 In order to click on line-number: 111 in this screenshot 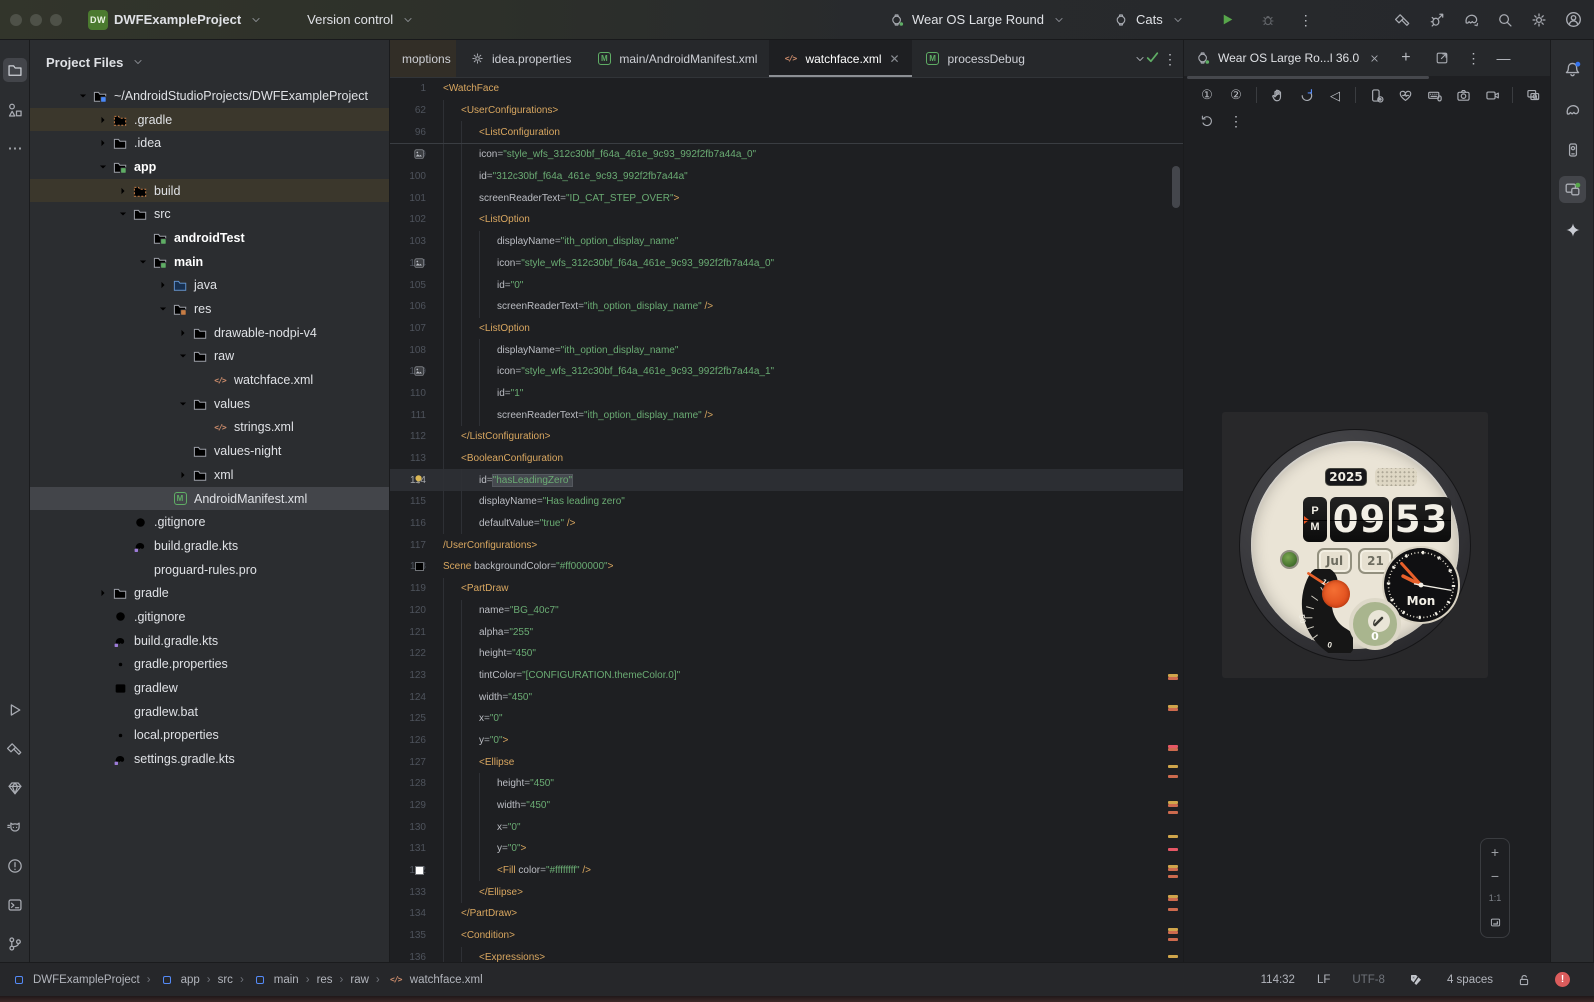, I will do `click(408, 415)`.